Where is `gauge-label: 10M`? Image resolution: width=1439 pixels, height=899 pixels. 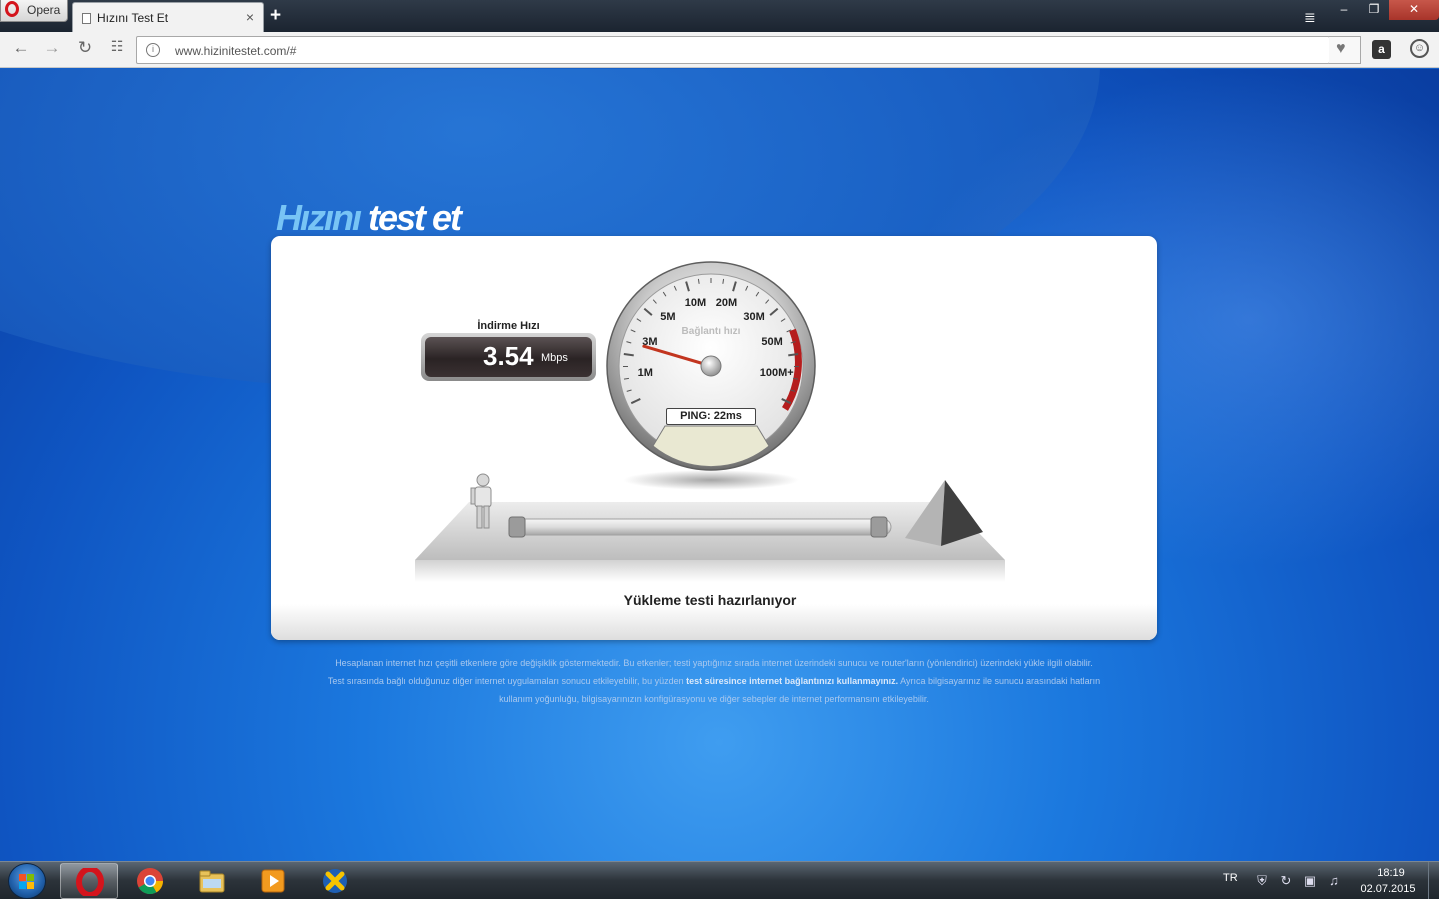
gauge-label: 10M is located at coordinates (695, 303).